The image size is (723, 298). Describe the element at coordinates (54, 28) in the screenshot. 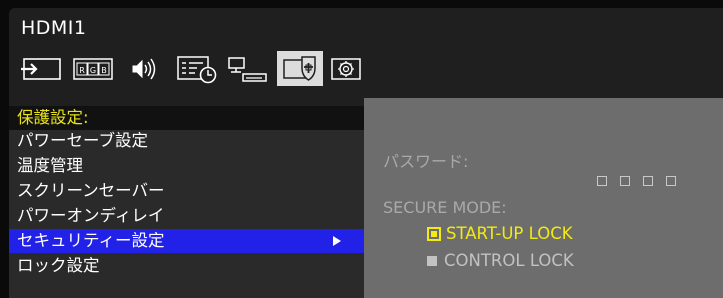

I see `input-source-title: HDMI1` at that location.